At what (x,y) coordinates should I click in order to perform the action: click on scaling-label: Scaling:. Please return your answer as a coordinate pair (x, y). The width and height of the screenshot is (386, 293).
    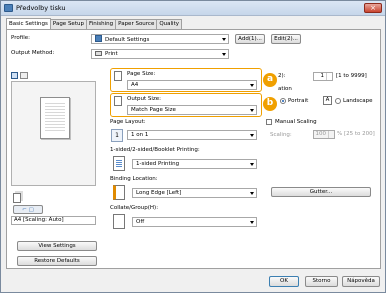
    Looking at the image, I should click on (281, 135).